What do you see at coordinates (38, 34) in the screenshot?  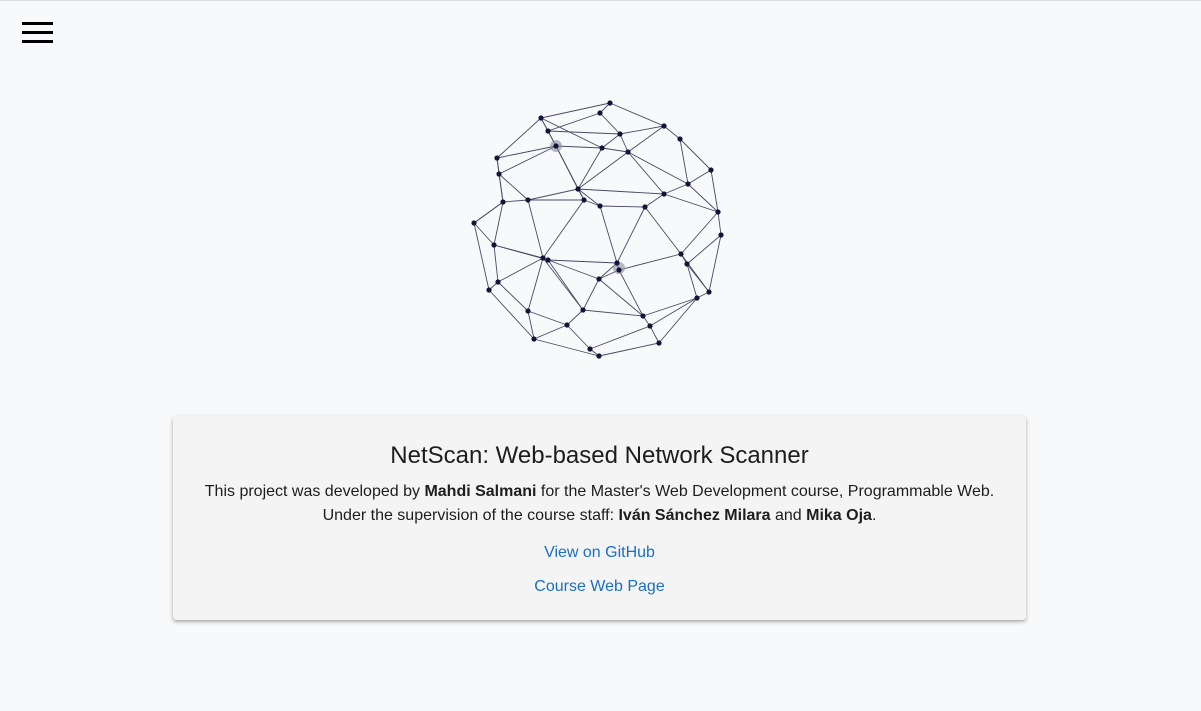 I see `hamburger-menu-icon` at bounding box center [38, 34].